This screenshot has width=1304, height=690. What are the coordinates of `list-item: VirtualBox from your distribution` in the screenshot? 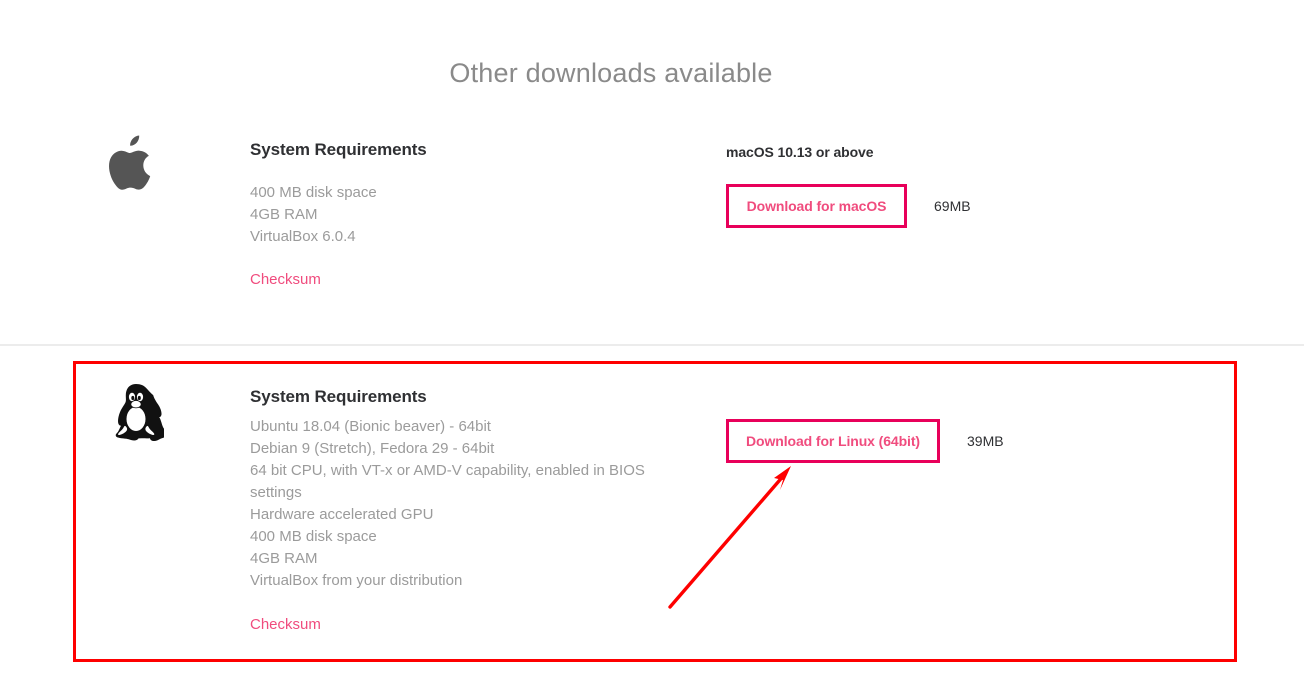 It's located at (356, 580).